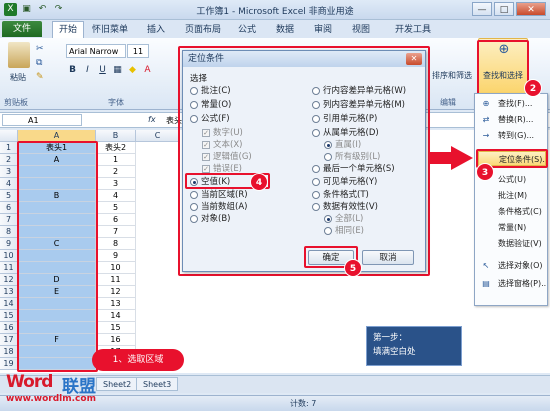 The image size is (550, 411). What do you see at coordinates (9, 268) in the screenshot?
I see `row-header: 11` at bounding box center [9, 268].